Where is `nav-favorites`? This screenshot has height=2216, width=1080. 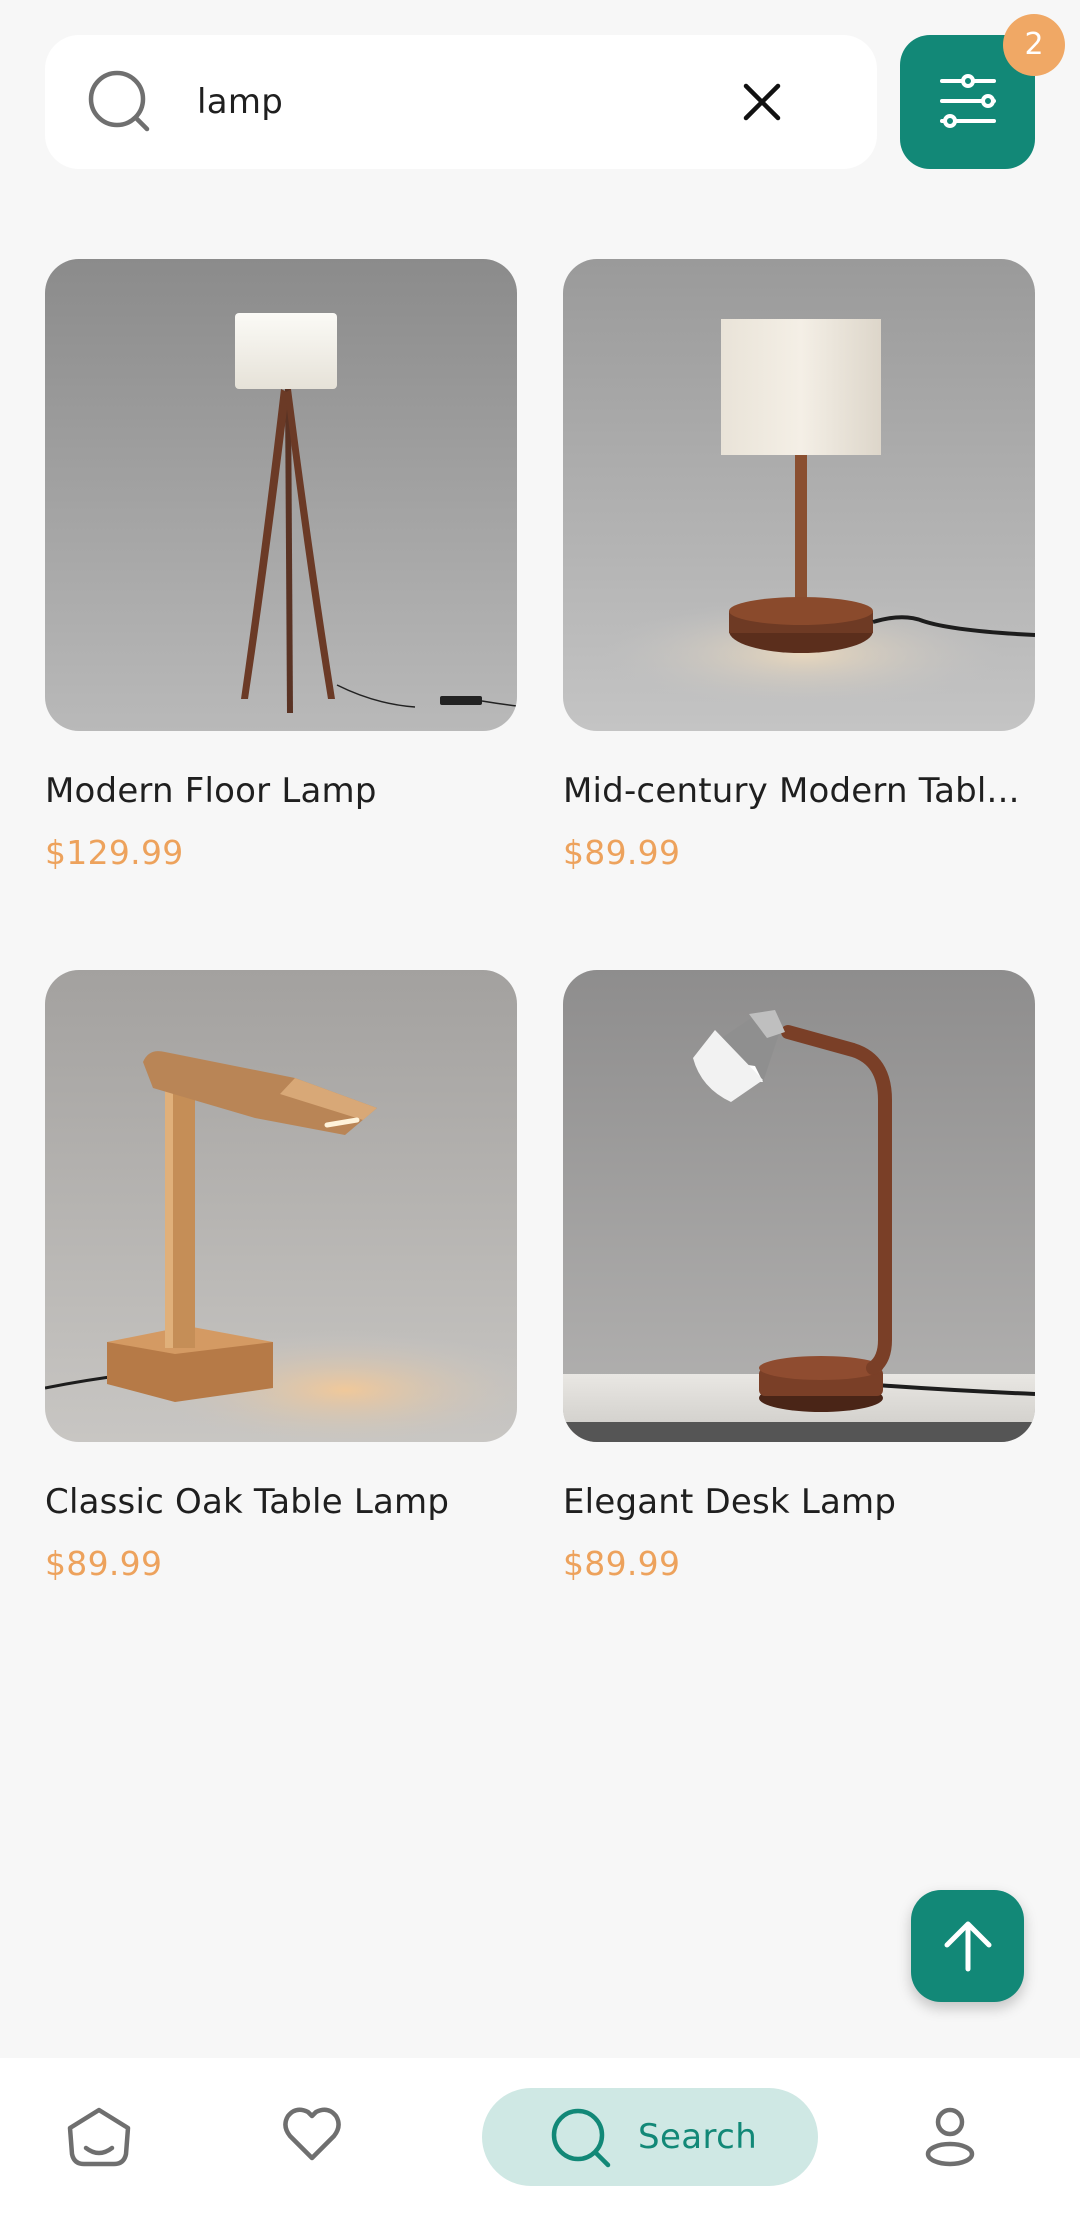 nav-favorites is located at coordinates (319, 2137).